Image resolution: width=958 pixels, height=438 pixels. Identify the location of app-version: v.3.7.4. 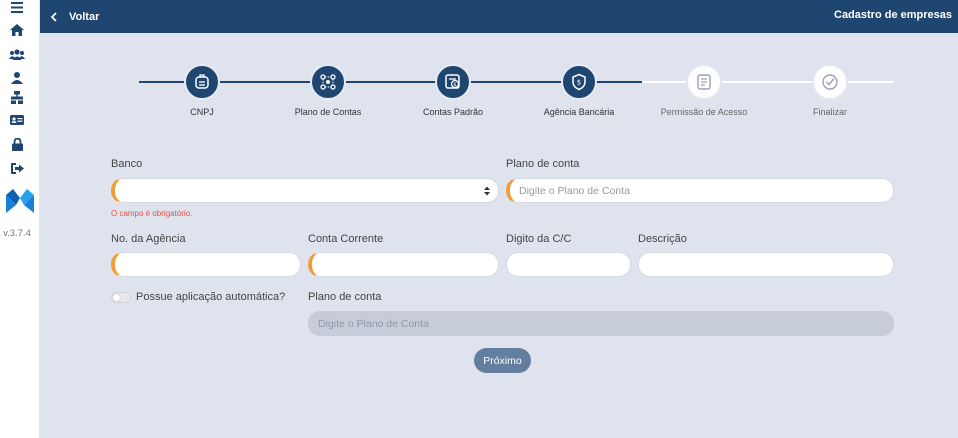
(17, 233).